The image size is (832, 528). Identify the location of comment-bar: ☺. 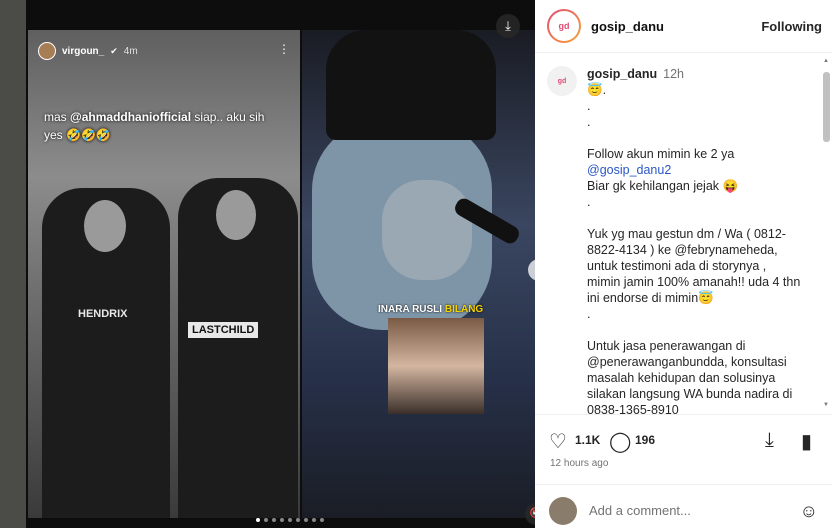
(683, 506).